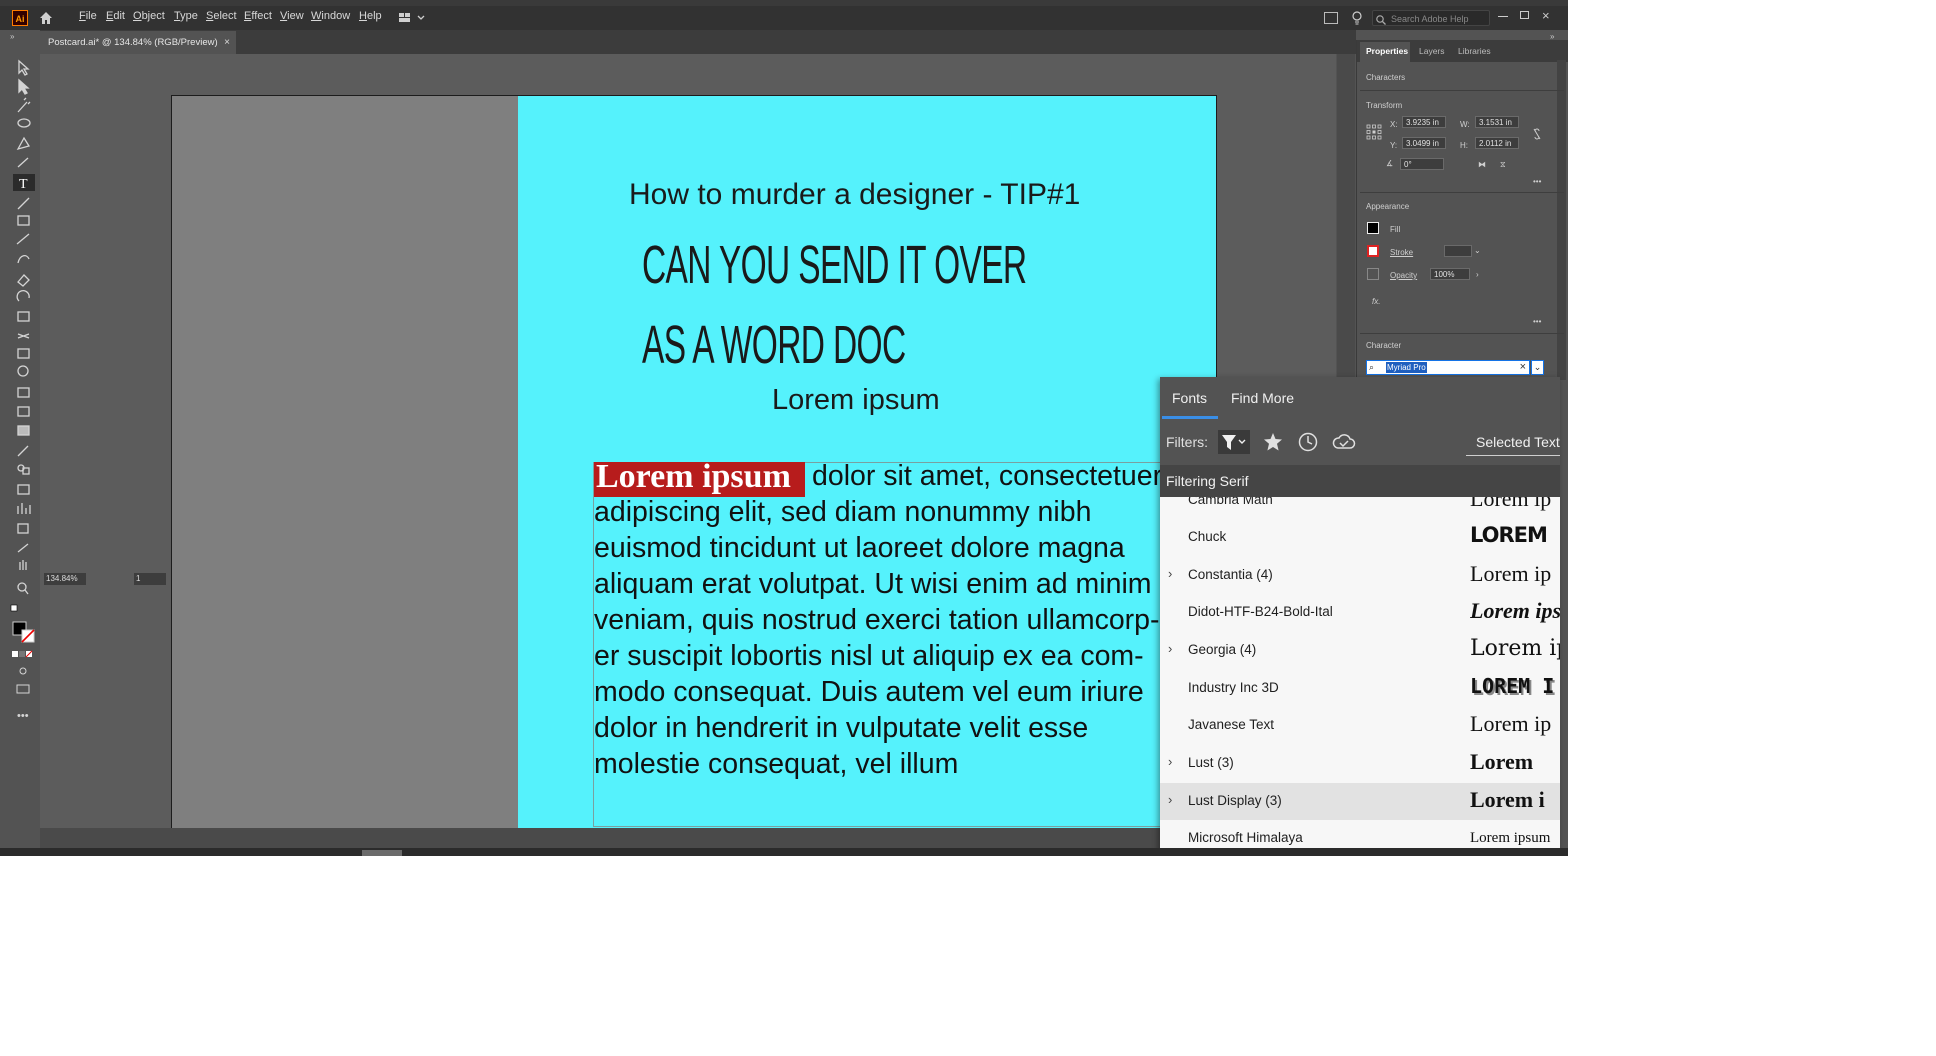  Describe the element at coordinates (1510, 838) in the screenshot. I see `font-preview: Lorem ipsum` at that location.